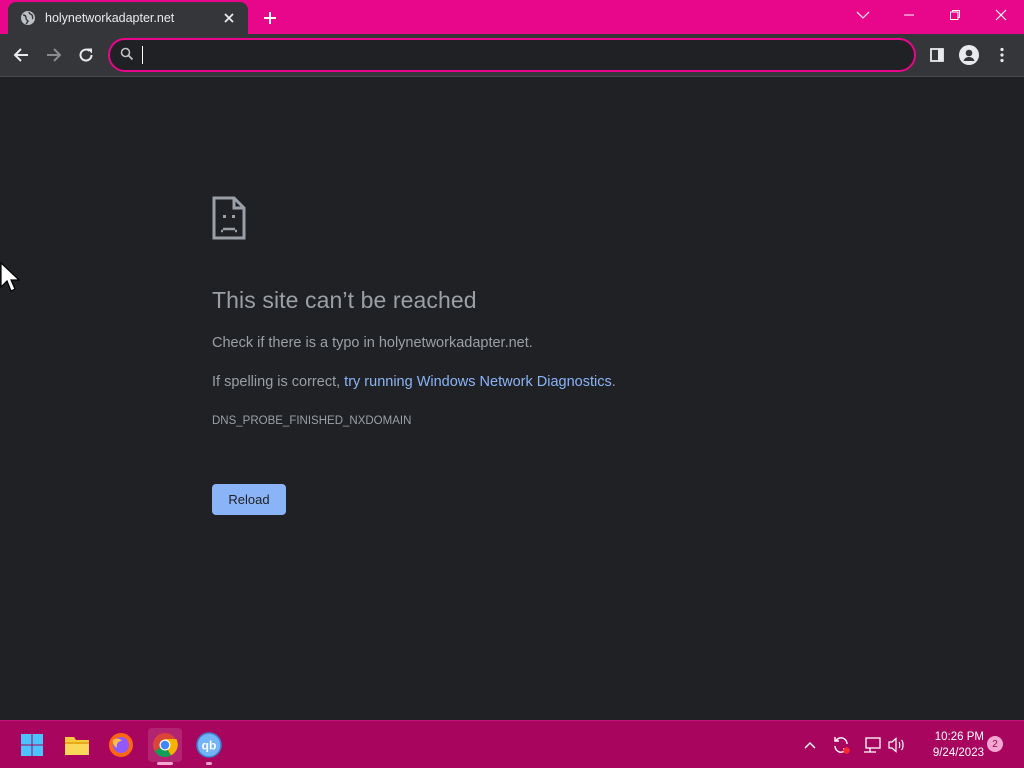 This screenshot has width=1024, height=768. Describe the element at coordinates (54, 55) in the screenshot. I see `forward-button` at that location.